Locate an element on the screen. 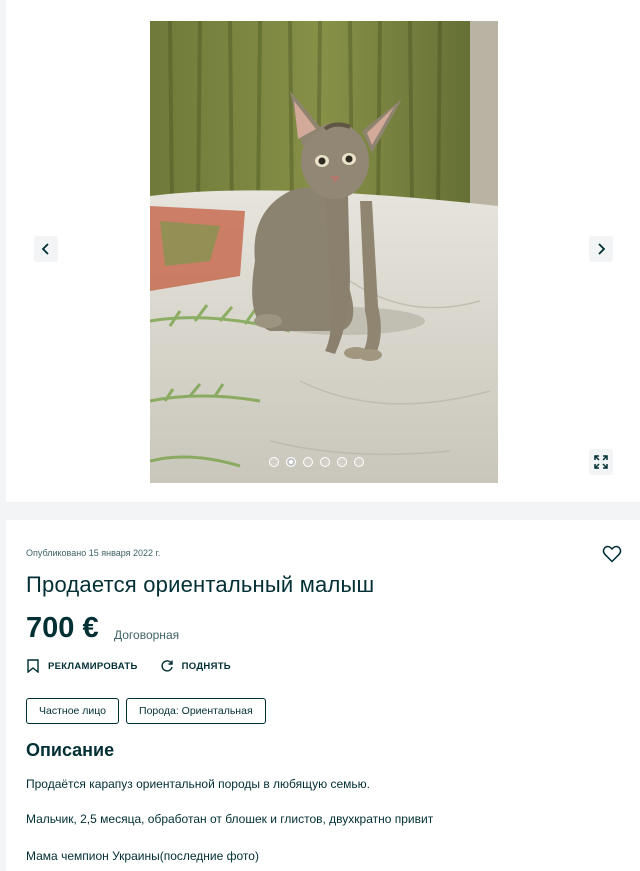 The image size is (640, 871). tag-seller-type: Частное лицо is located at coordinates (73, 711).